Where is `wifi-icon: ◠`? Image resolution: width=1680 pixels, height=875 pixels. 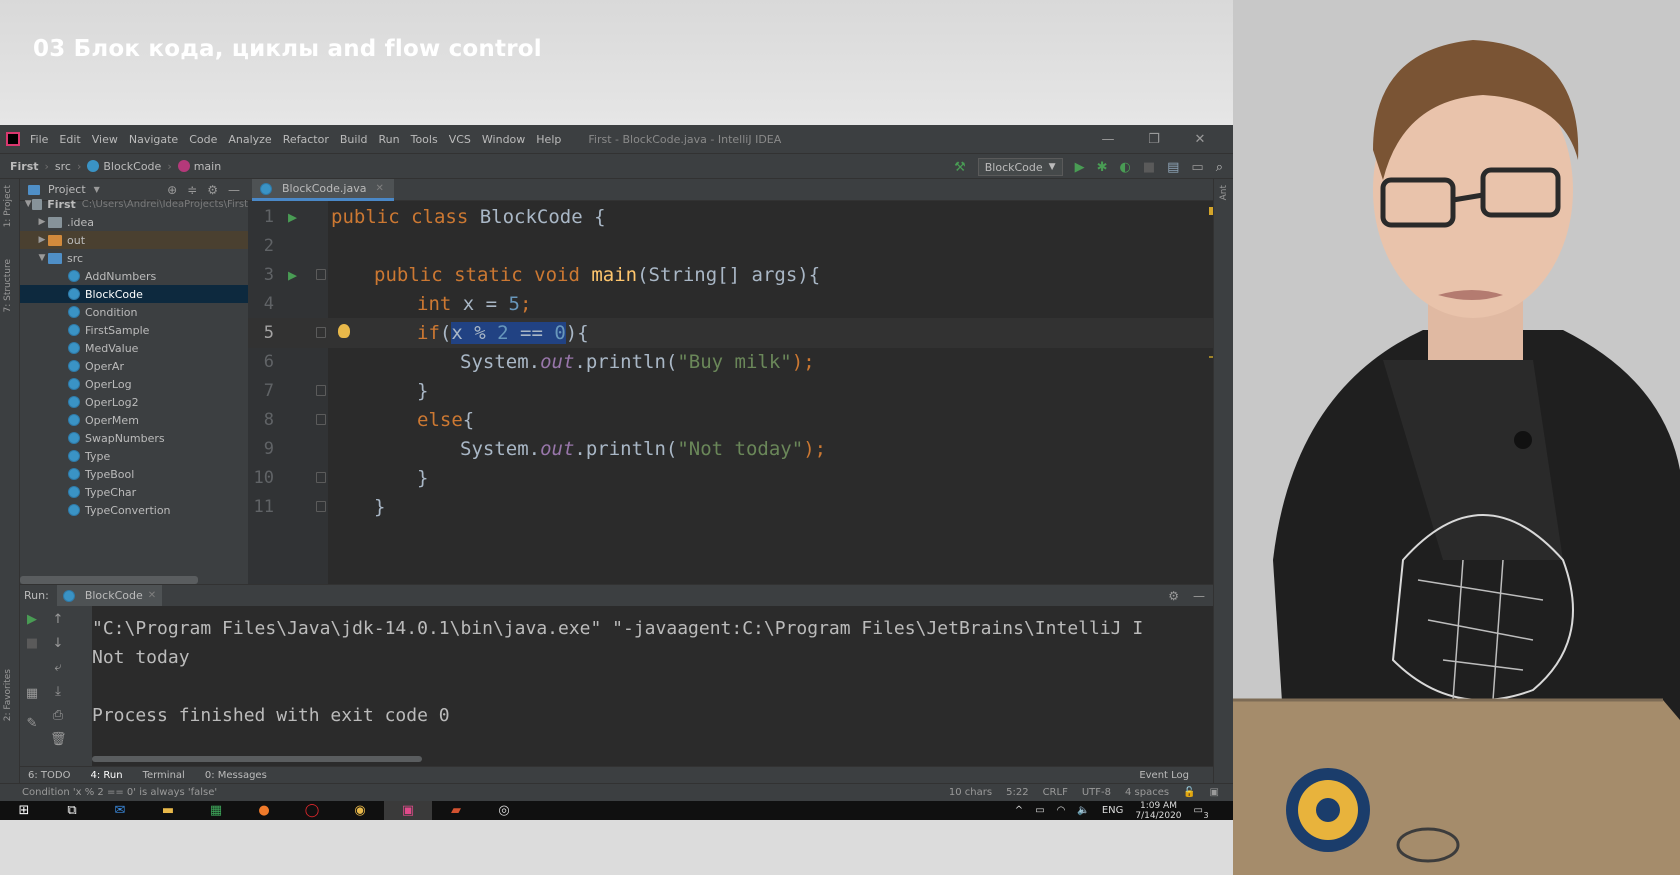
wifi-icon: ◠ is located at coordinates (1061, 810).